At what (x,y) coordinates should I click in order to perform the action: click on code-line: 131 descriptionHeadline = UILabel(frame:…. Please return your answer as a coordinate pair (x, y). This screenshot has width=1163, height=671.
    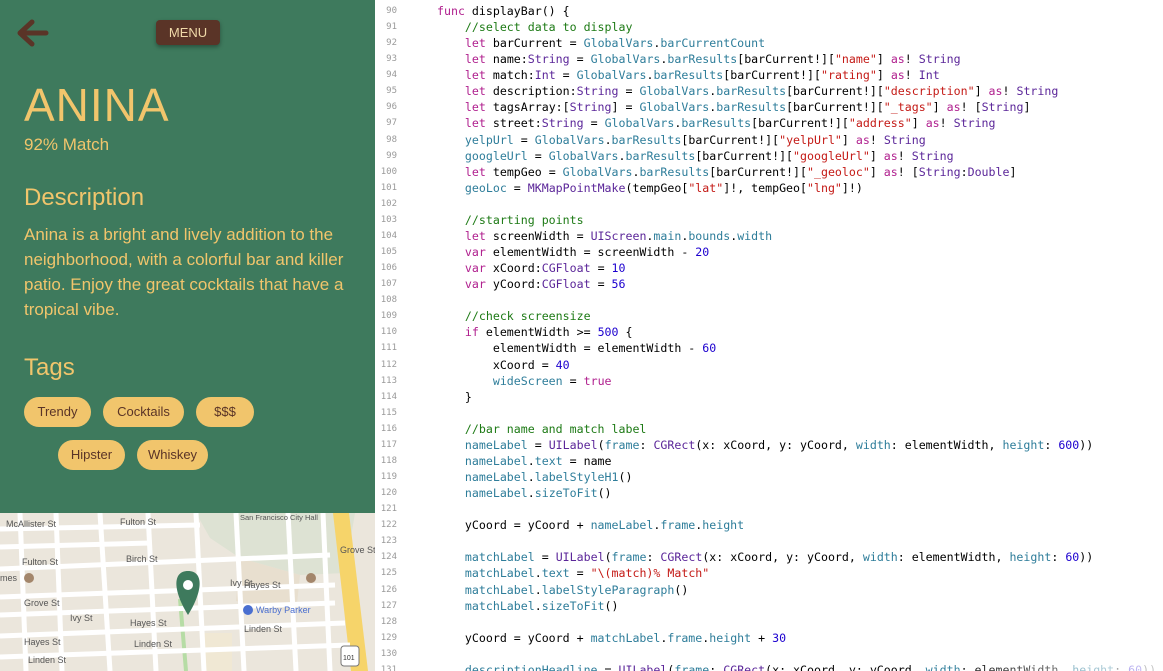
    Looking at the image, I should click on (769, 666).